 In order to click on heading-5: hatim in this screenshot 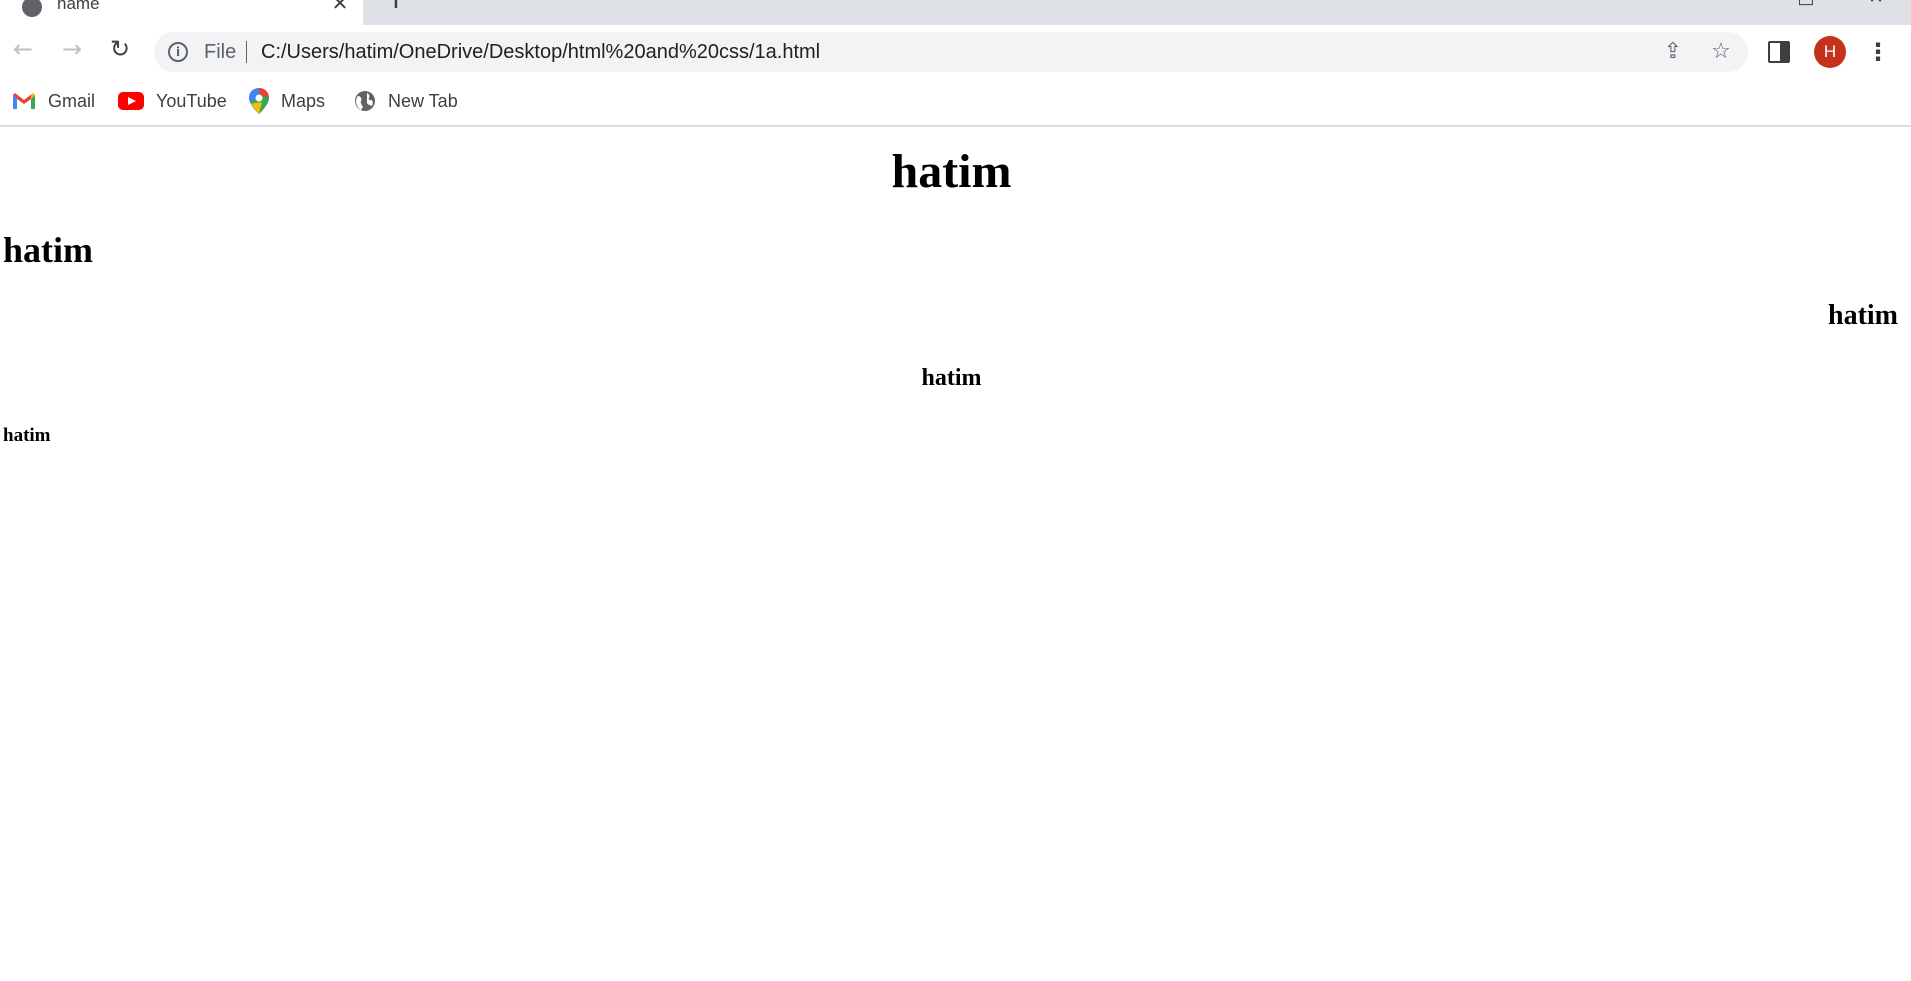, I will do `click(27, 435)`.